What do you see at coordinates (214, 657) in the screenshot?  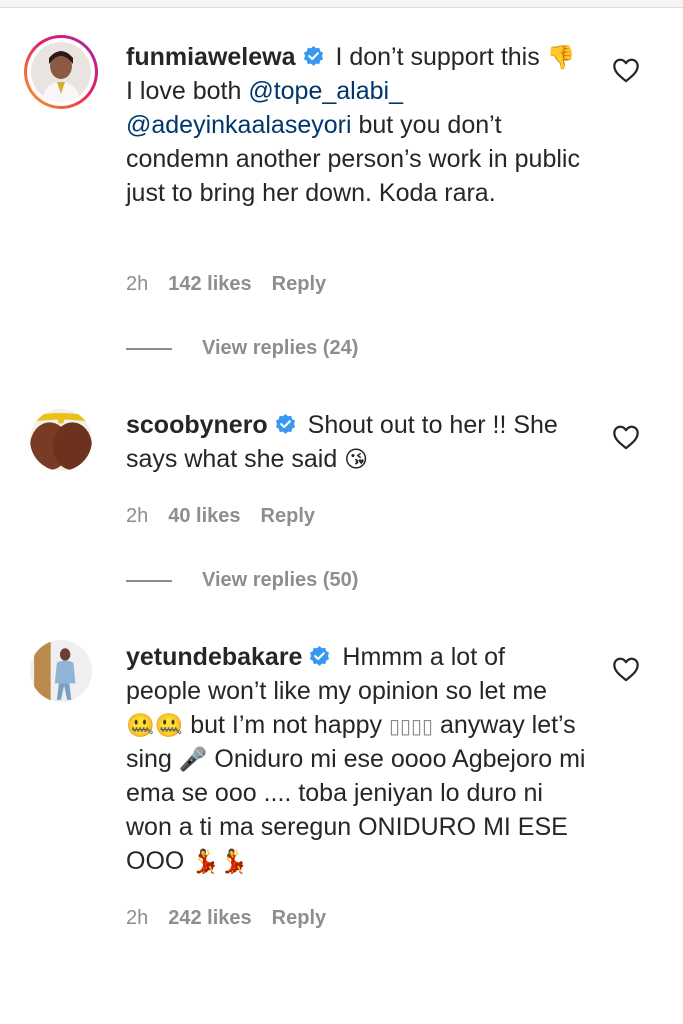 I see `username: yetundebakare` at bounding box center [214, 657].